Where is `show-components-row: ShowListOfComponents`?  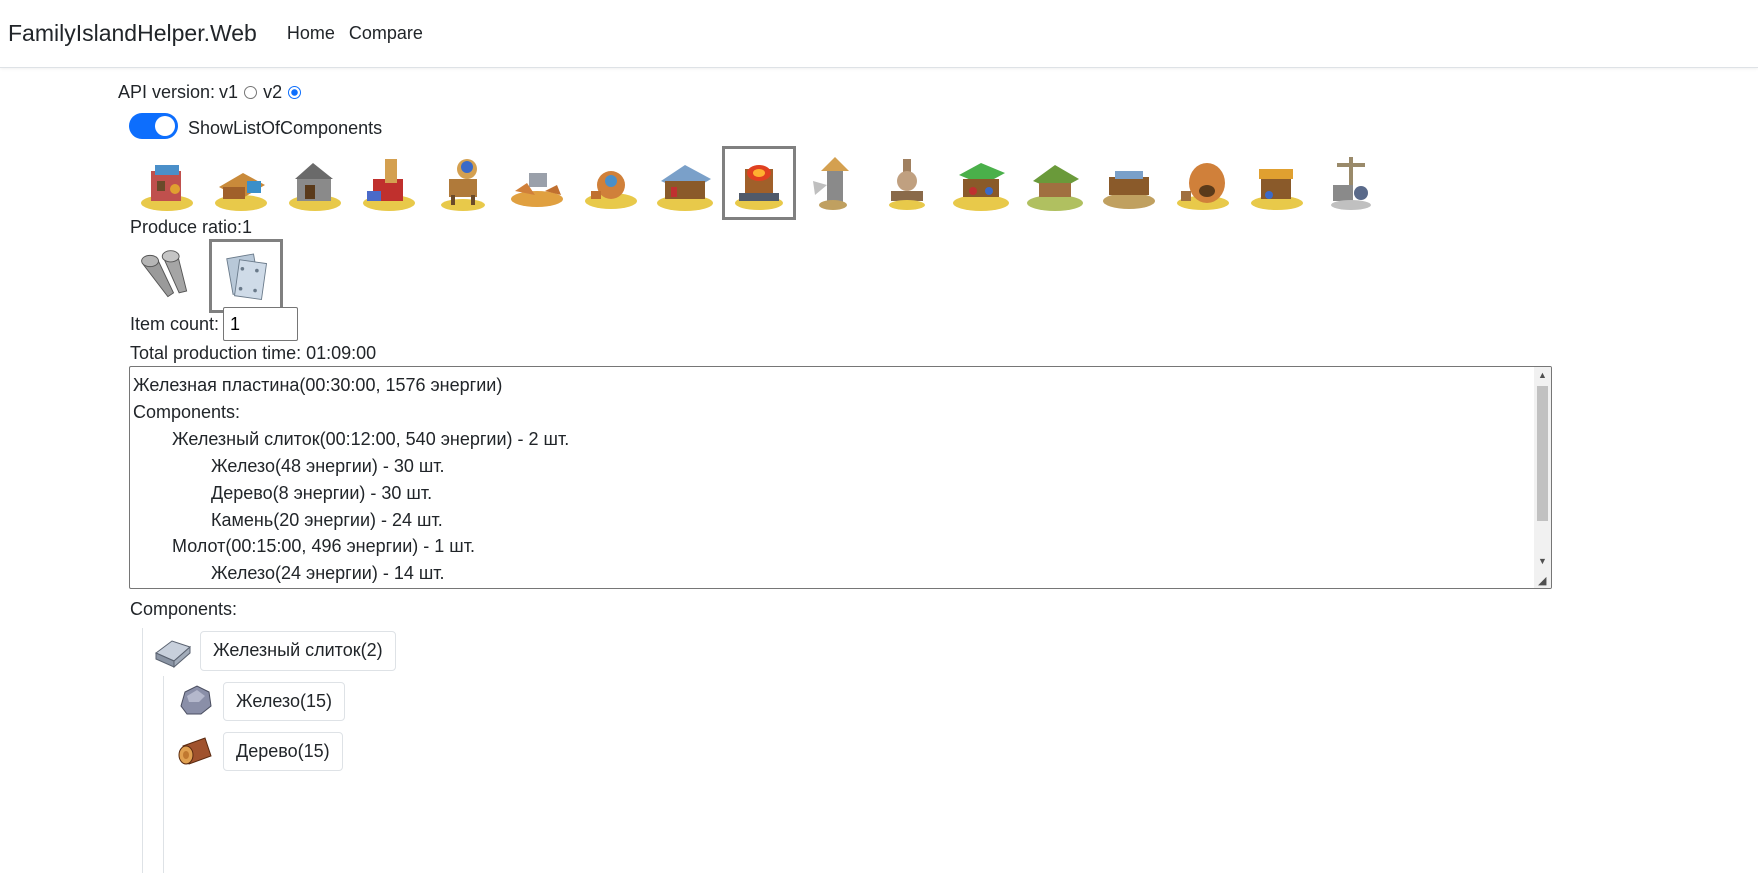 show-components-row: ShowListOfComponents is located at coordinates (255, 125).